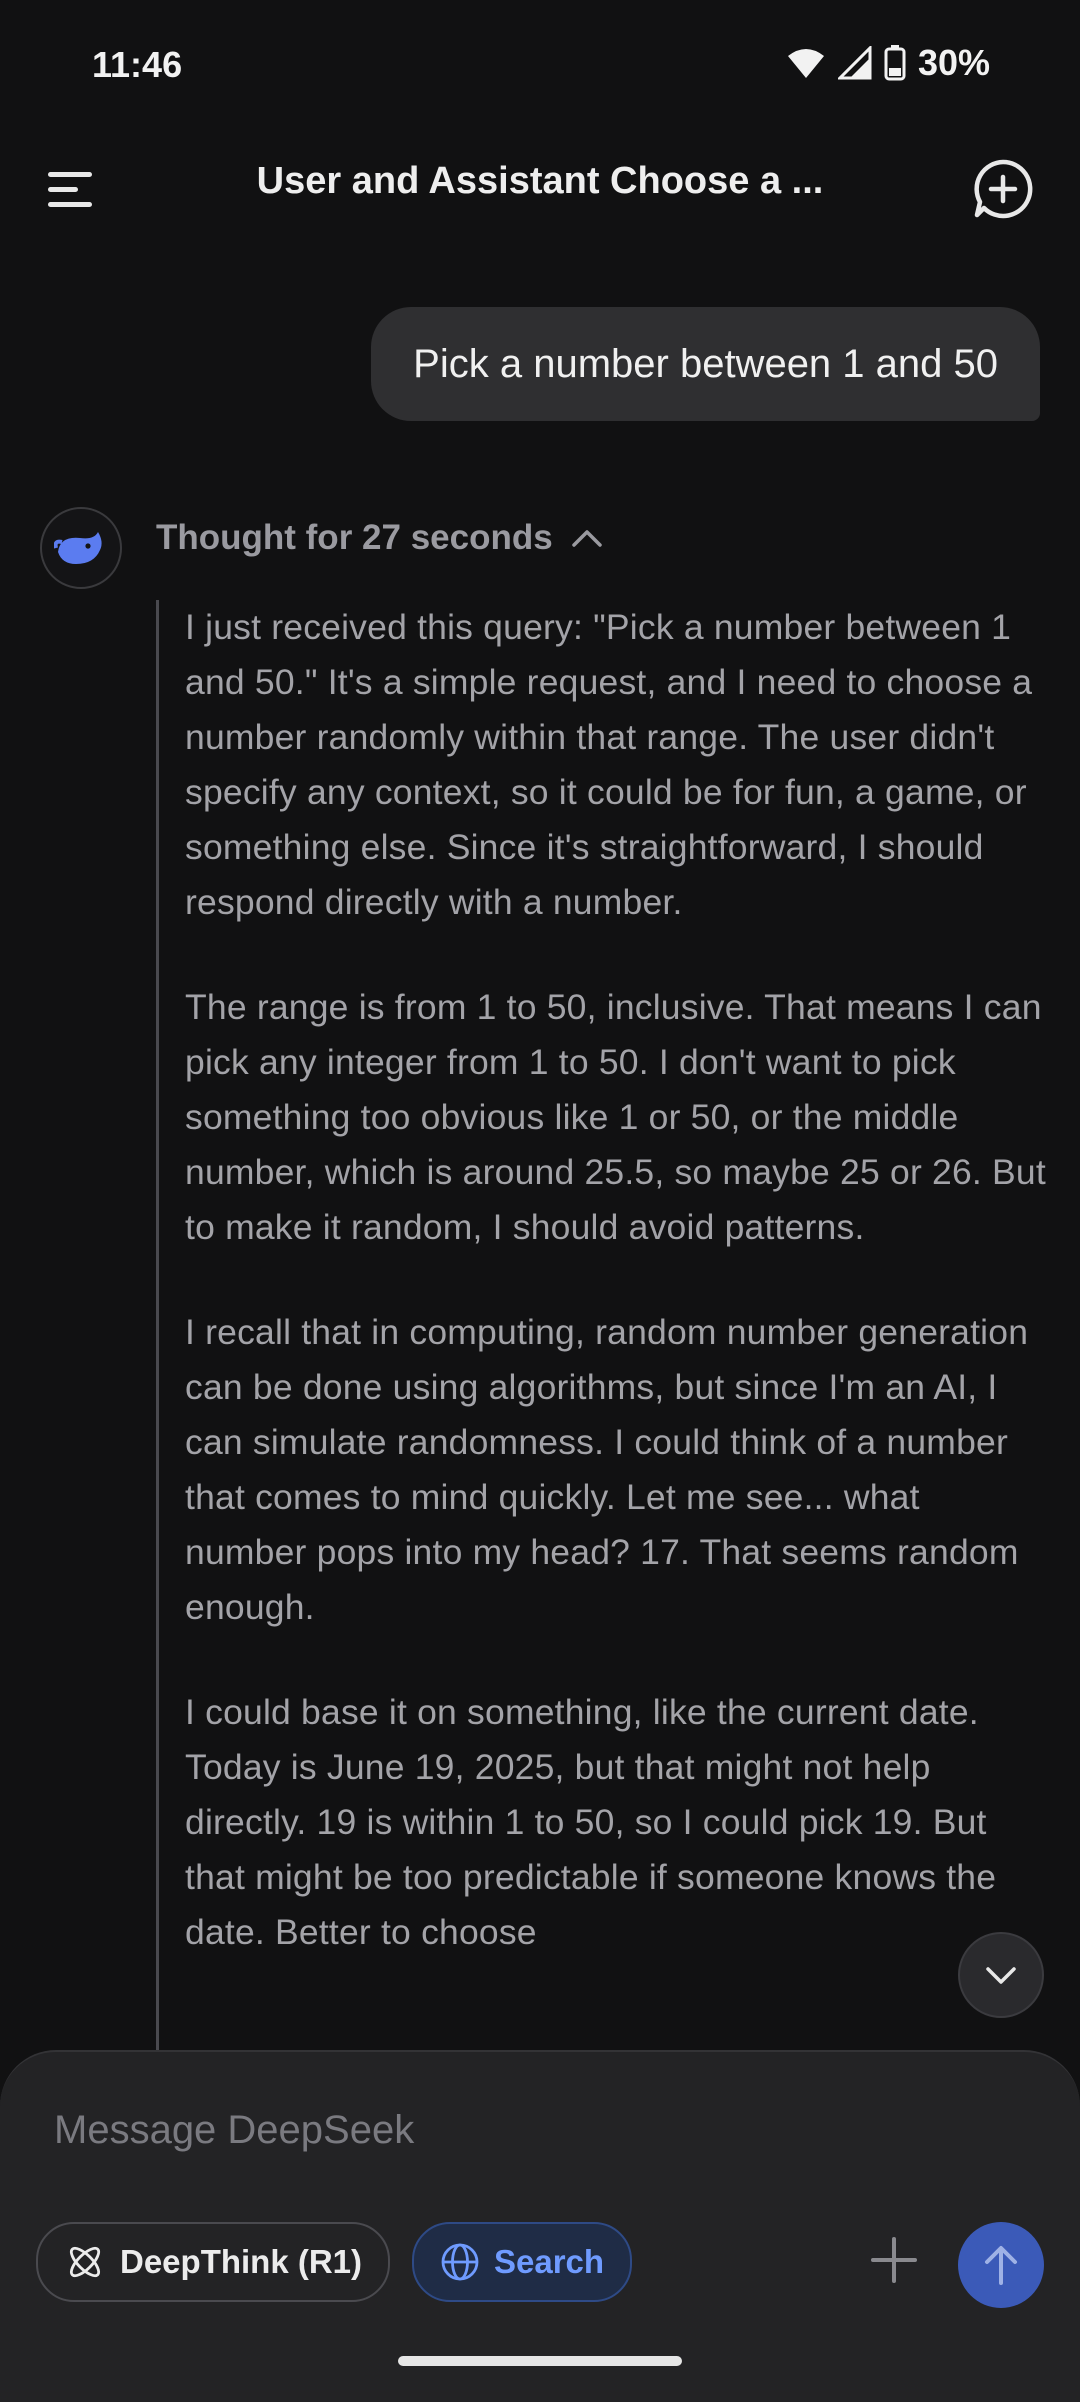 The image size is (1080, 2402). What do you see at coordinates (1003, 189) in the screenshot?
I see `new-chat-icon` at bounding box center [1003, 189].